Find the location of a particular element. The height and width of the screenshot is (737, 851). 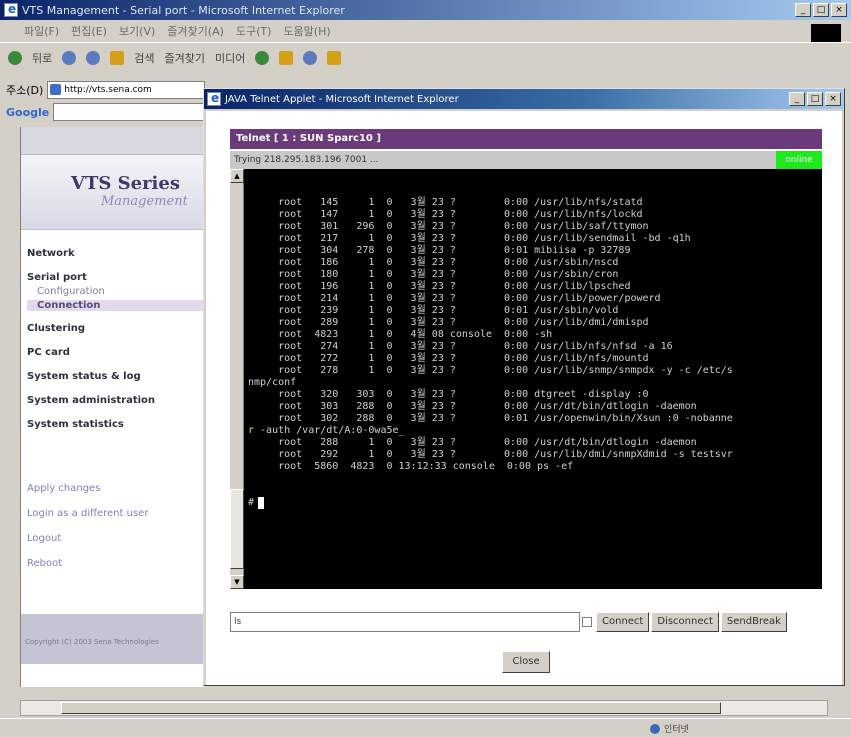

send-break-button: SendBreak is located at coordinates (753, 622).